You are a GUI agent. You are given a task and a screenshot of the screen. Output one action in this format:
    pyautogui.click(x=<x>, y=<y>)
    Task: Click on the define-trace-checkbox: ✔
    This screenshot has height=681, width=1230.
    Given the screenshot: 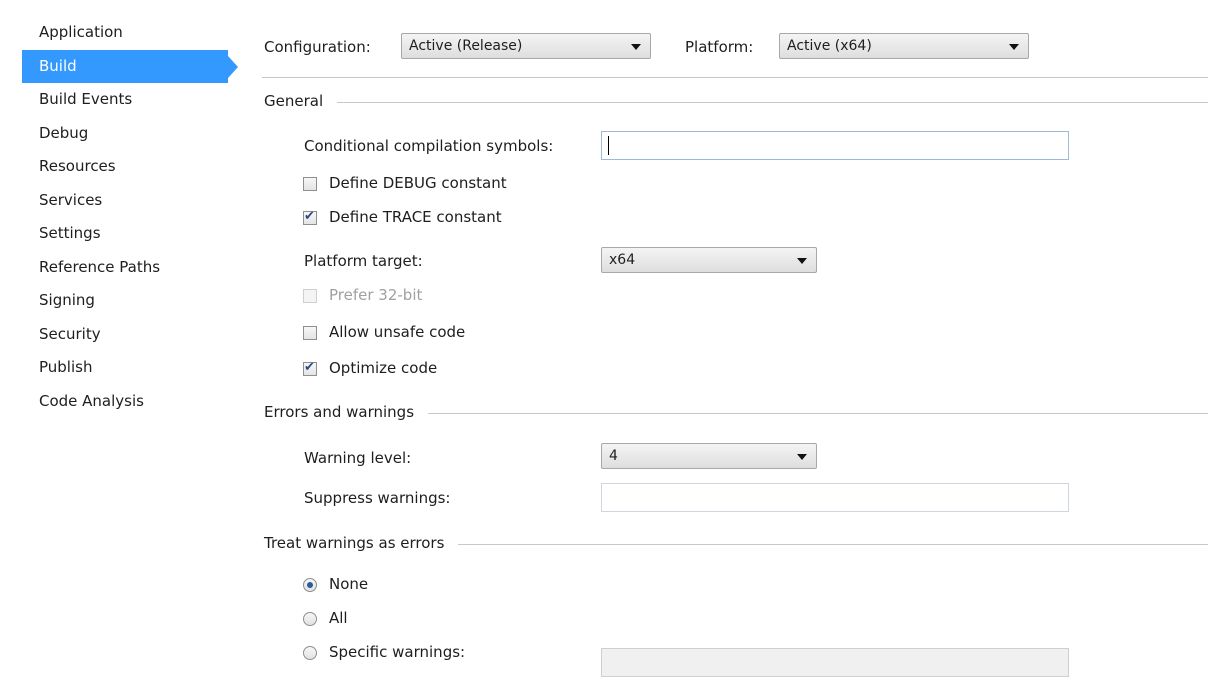 What is the action you would take?
    pyautogui.click(x=310, y=217)
    